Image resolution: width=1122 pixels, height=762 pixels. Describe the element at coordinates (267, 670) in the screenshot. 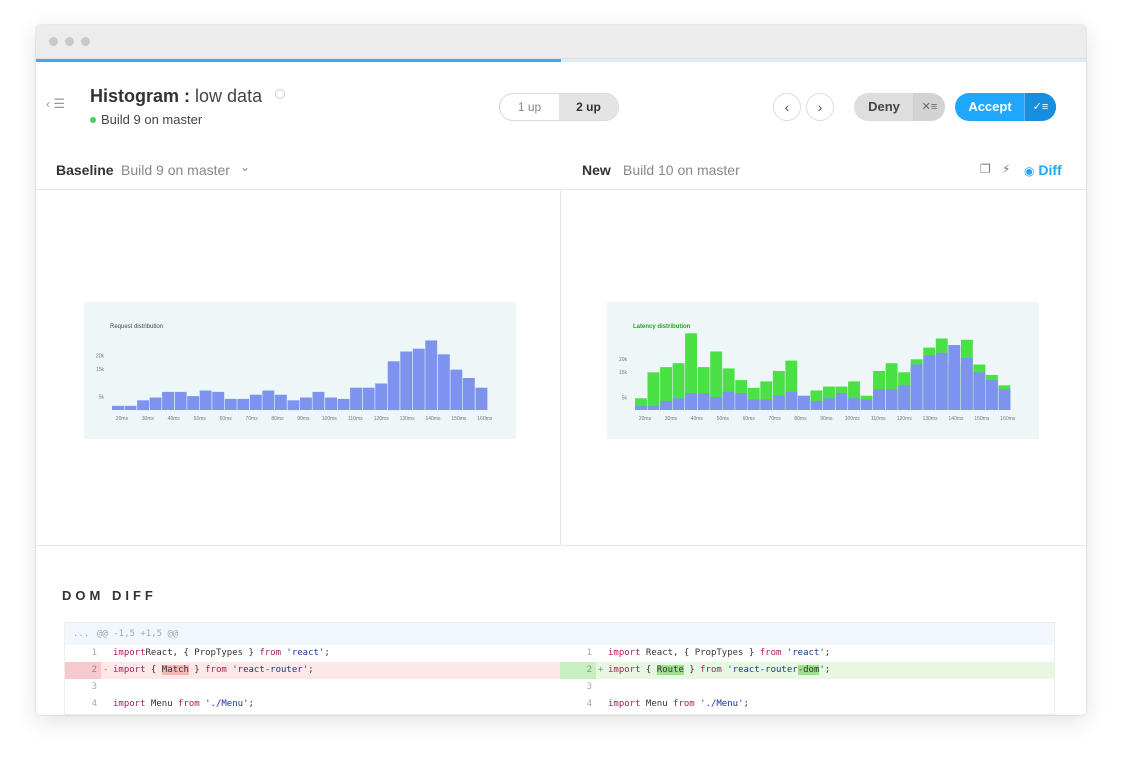

I see `code-token: 'react-router'` at that location.